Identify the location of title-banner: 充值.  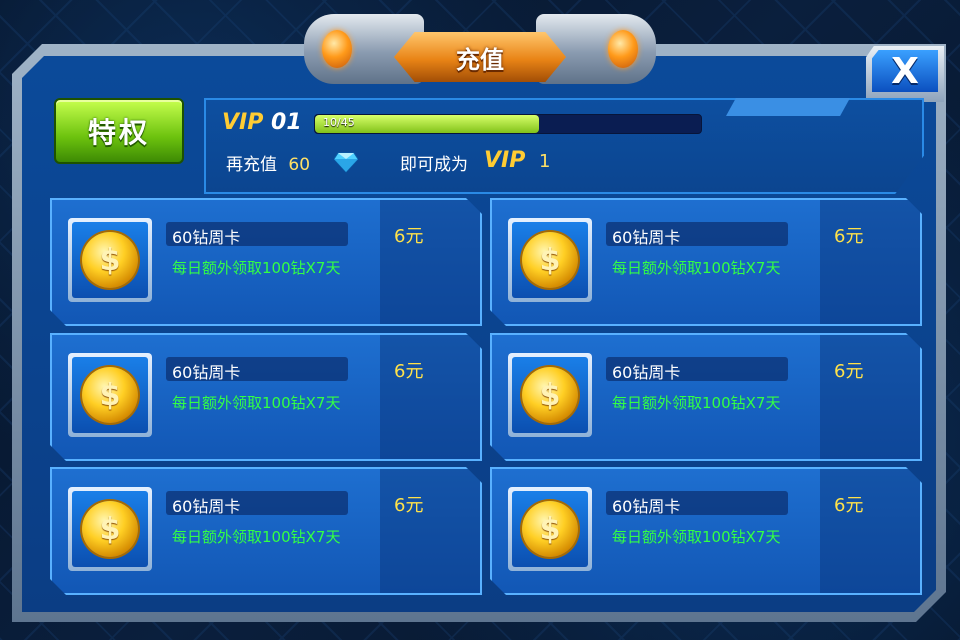
(480, 57).